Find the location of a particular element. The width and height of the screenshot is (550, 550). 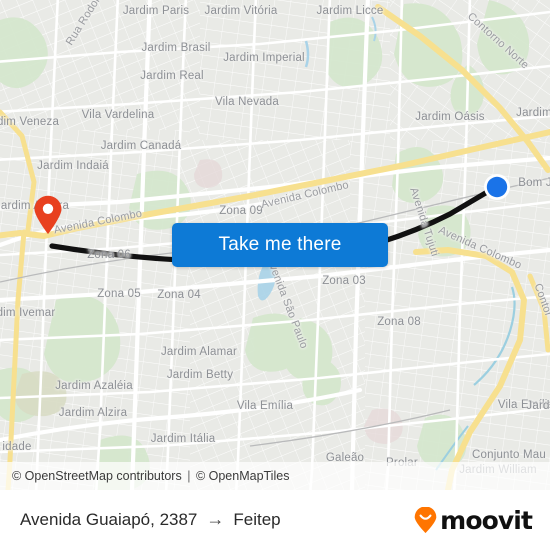

destination-dot-marker is located at coordinates (497, 187).